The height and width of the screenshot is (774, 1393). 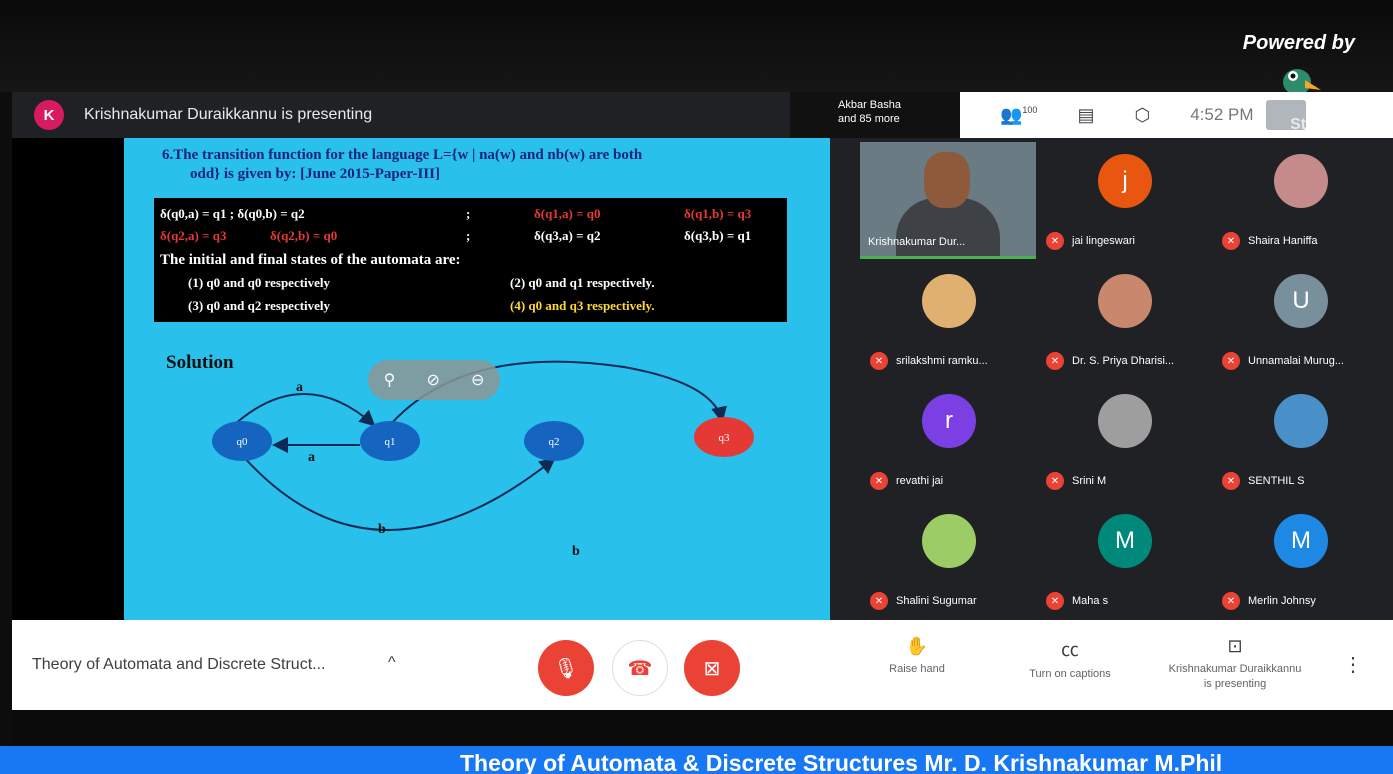 I want to click on state-q1-label: q1, so click(x=390, y=442).